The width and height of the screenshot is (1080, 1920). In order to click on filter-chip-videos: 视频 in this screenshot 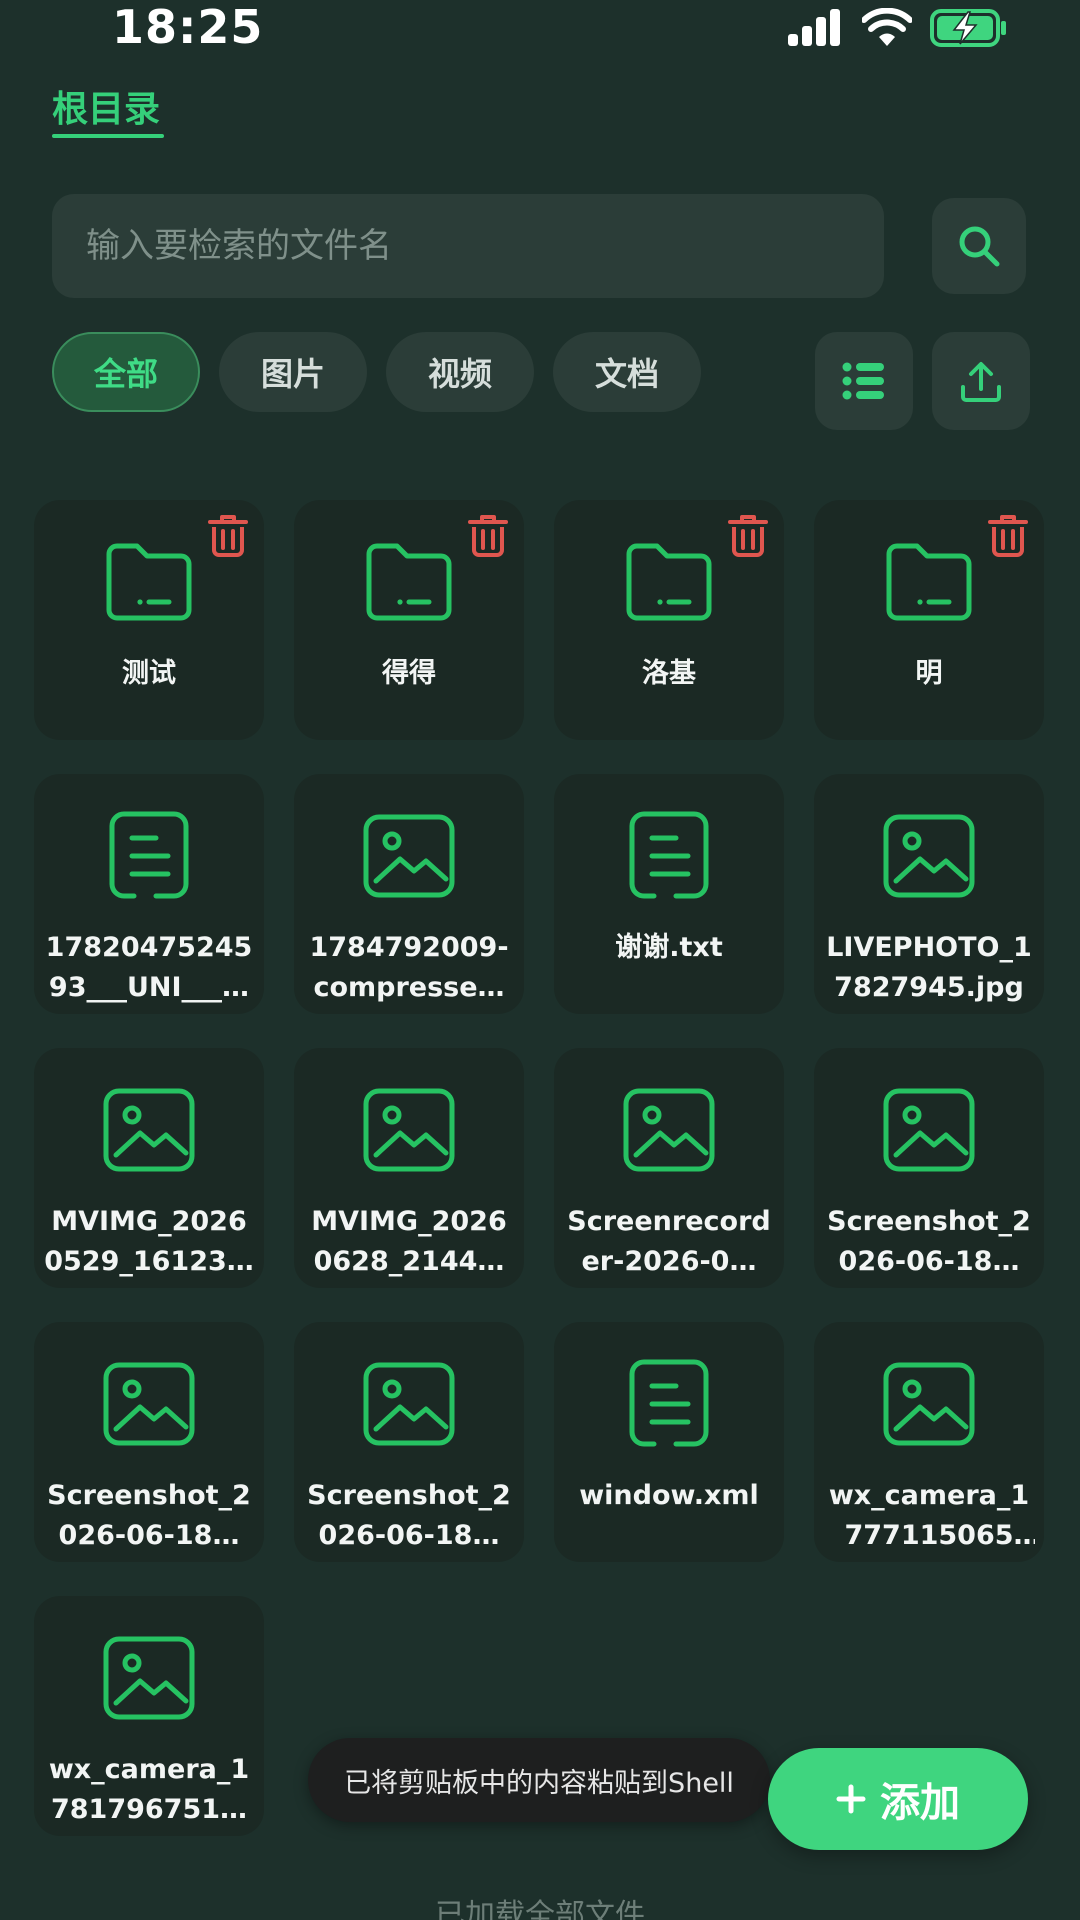, I will do `click(460, 372)`.